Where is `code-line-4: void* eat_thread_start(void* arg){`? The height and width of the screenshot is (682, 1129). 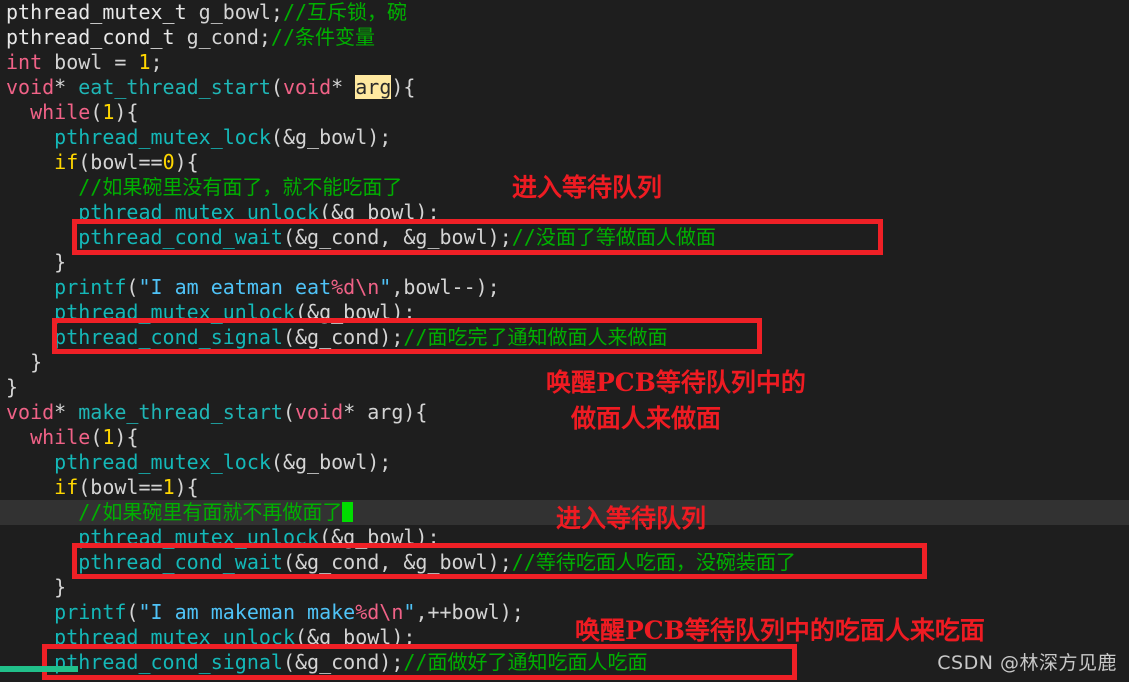
code-line-4: void* eat_thread_start(void* arg){ is located at coordinates (564, 87).